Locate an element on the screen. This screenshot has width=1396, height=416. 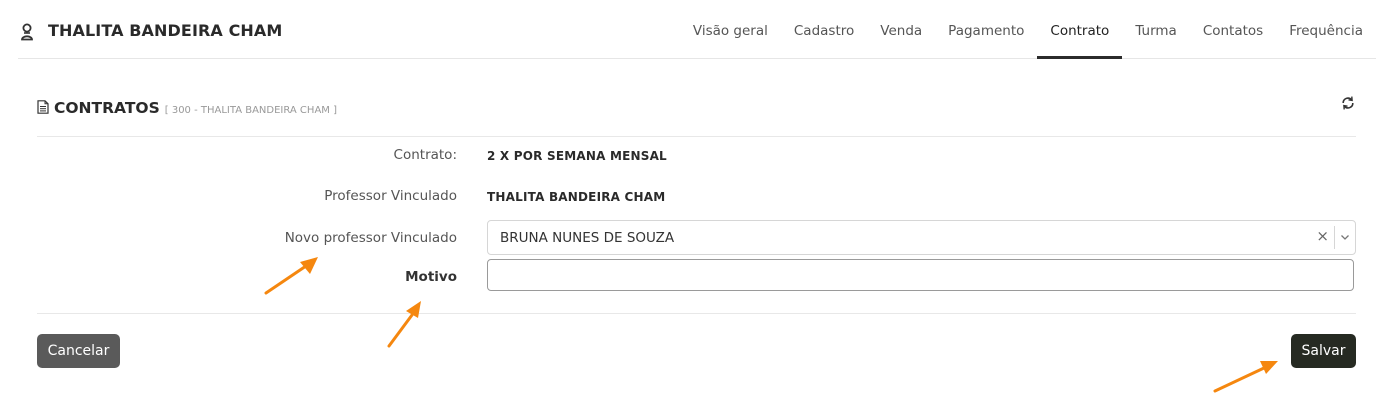
professor-vinculado-label: Professor Vinculado is located at coordinates (390, 196).